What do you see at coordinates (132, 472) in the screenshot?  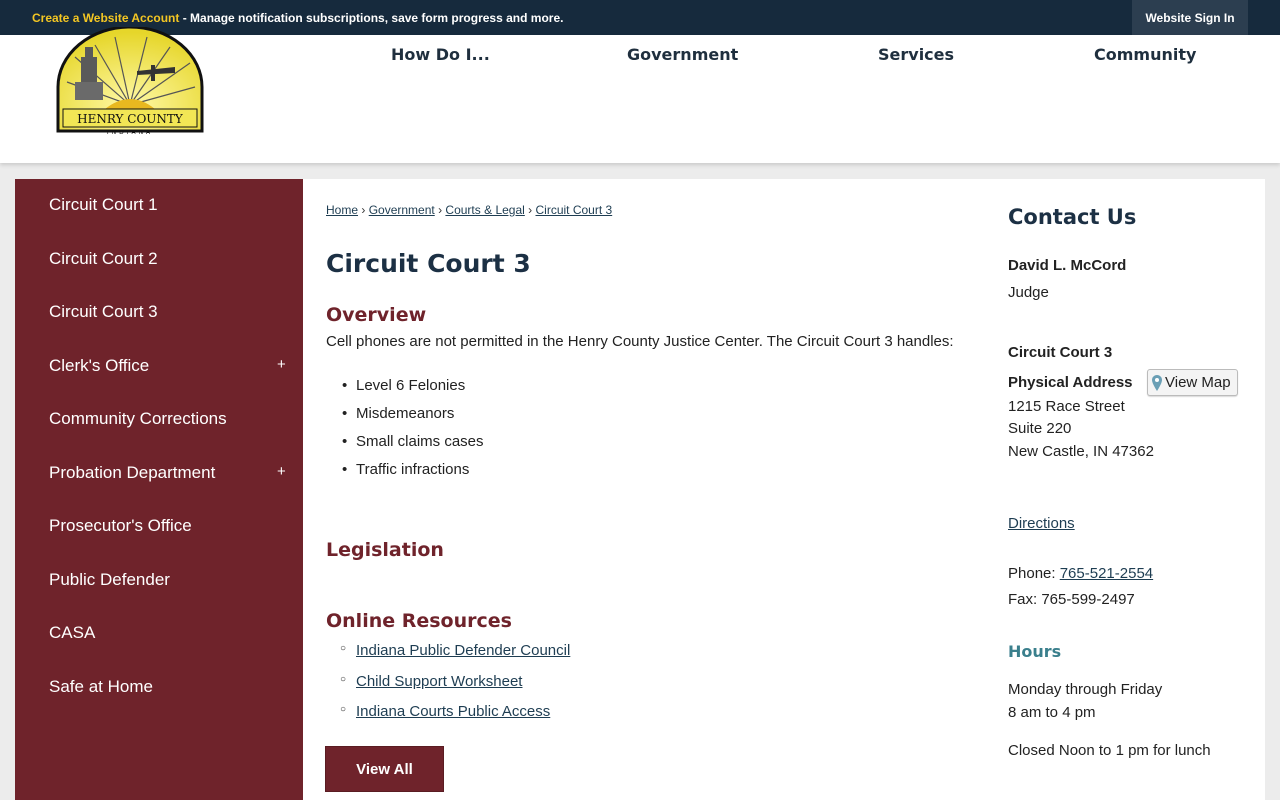 I see `sidebar-item-label: Probation Department` at bounding box center [132, 472].